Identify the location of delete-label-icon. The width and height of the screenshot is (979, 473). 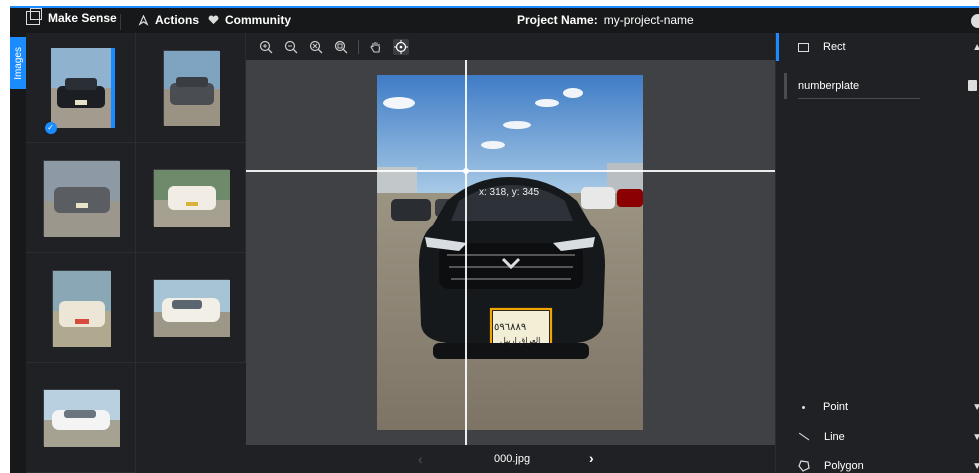
(972, 85).